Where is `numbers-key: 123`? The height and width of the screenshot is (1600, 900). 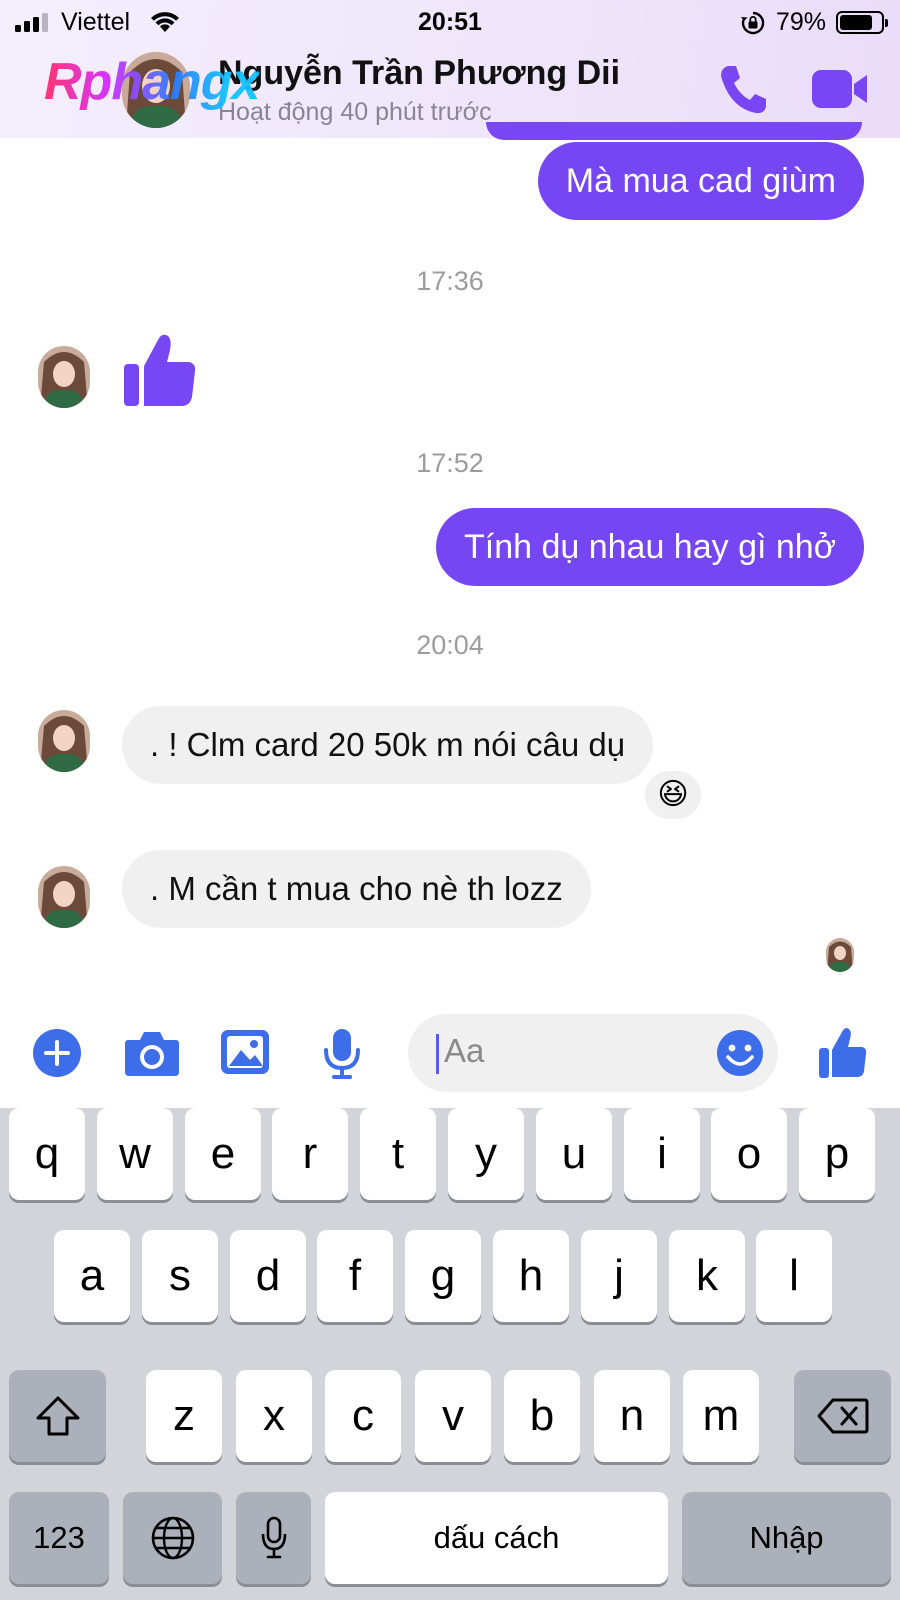 numbers-key: 123 is located at coordinates (59, 1538).